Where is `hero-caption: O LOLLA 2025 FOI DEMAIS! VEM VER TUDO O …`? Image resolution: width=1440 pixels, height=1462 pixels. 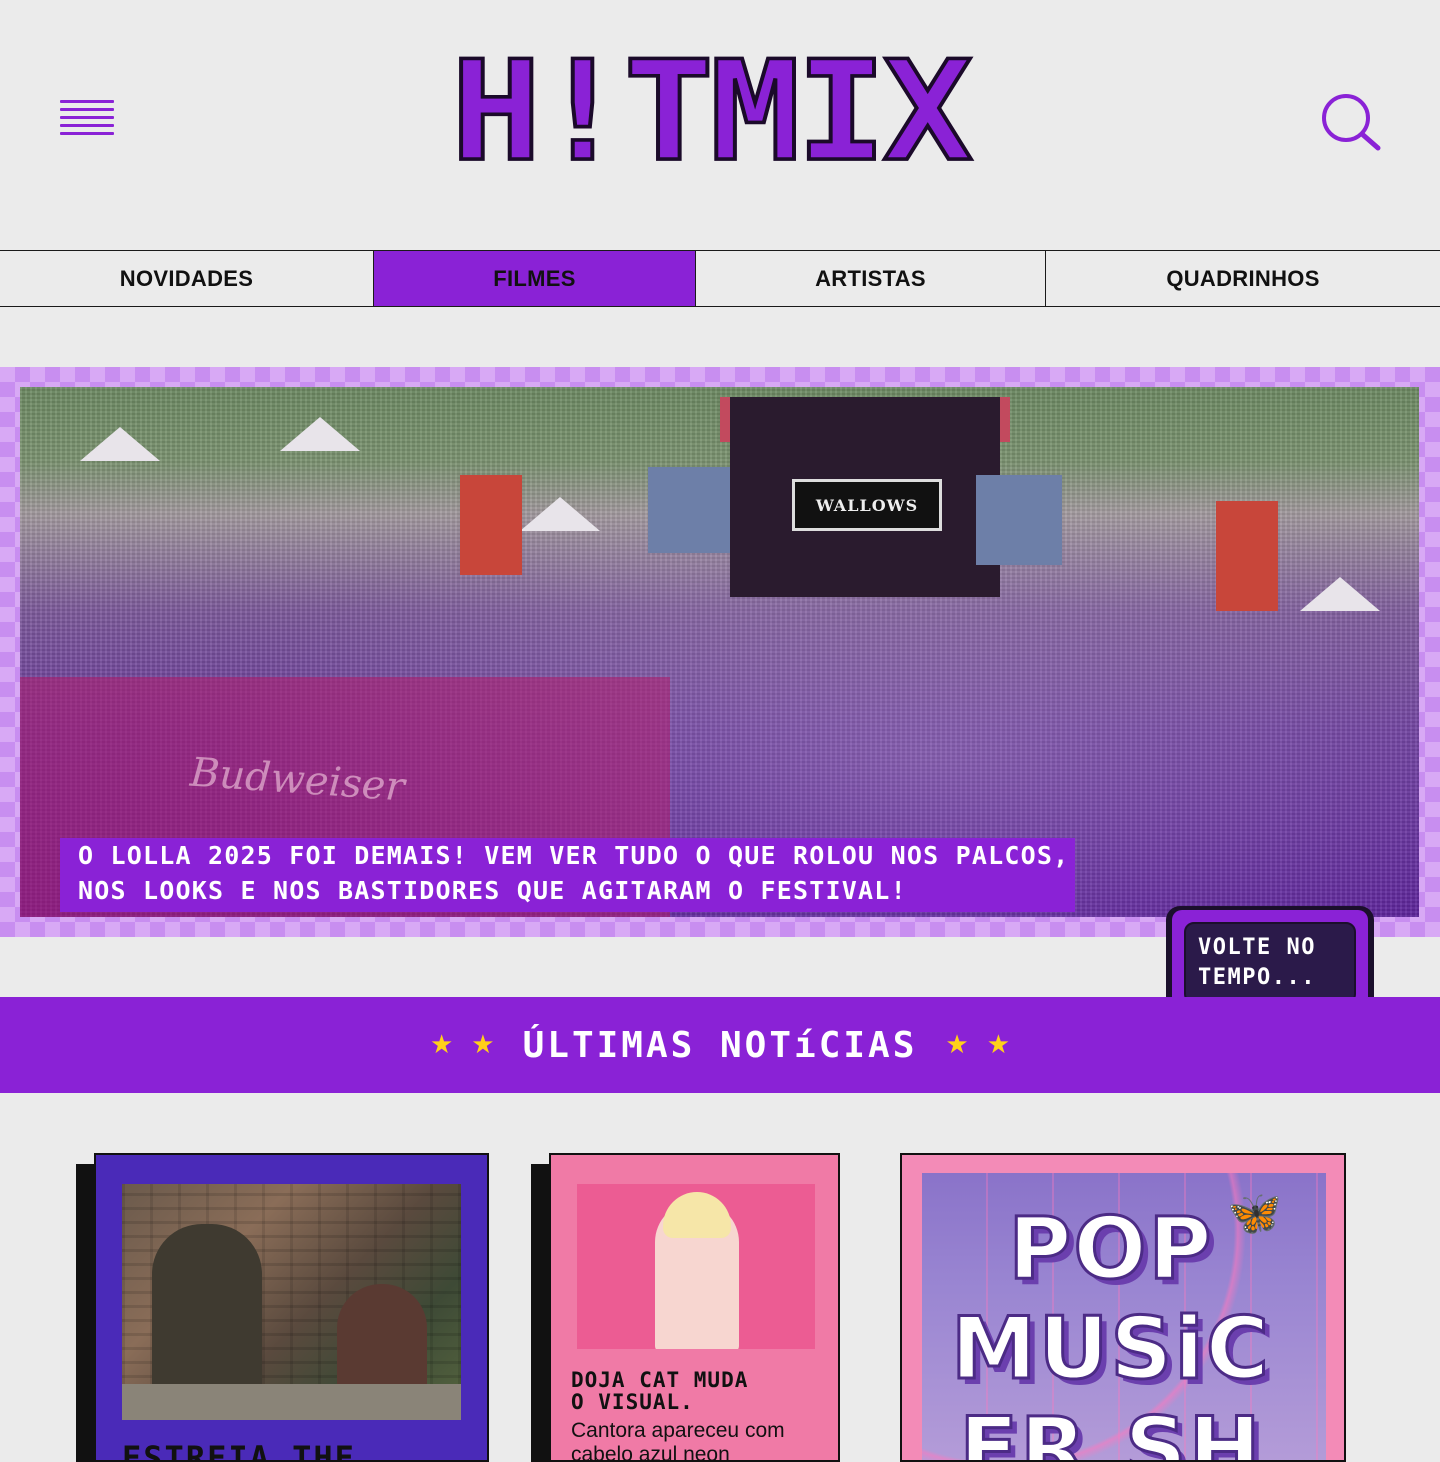
hero-caption: O LOLLA 2025 FOI DEMAIS! VEM VER TUDO O … is located at coordinates (568, 875).